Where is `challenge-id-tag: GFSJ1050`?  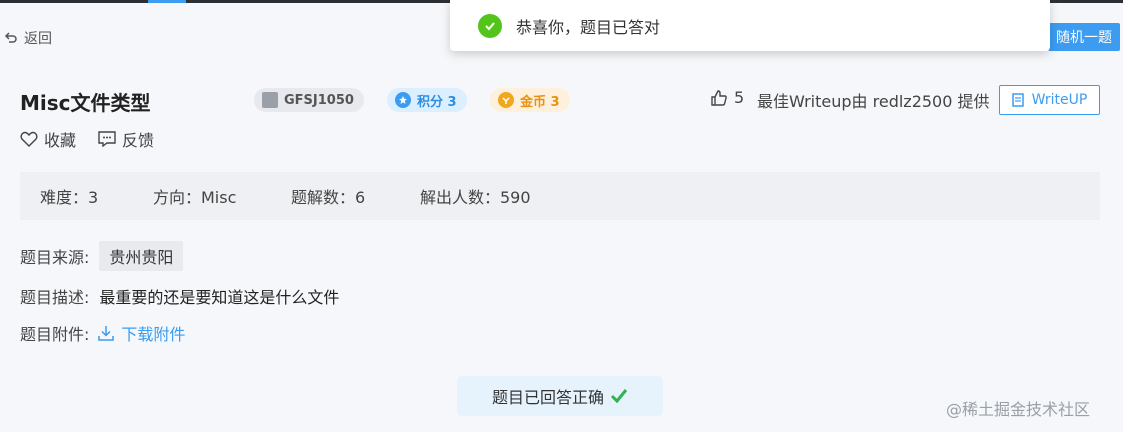
challenge-id-tag: GFSJ1050 is located at coordinates (309, 100).